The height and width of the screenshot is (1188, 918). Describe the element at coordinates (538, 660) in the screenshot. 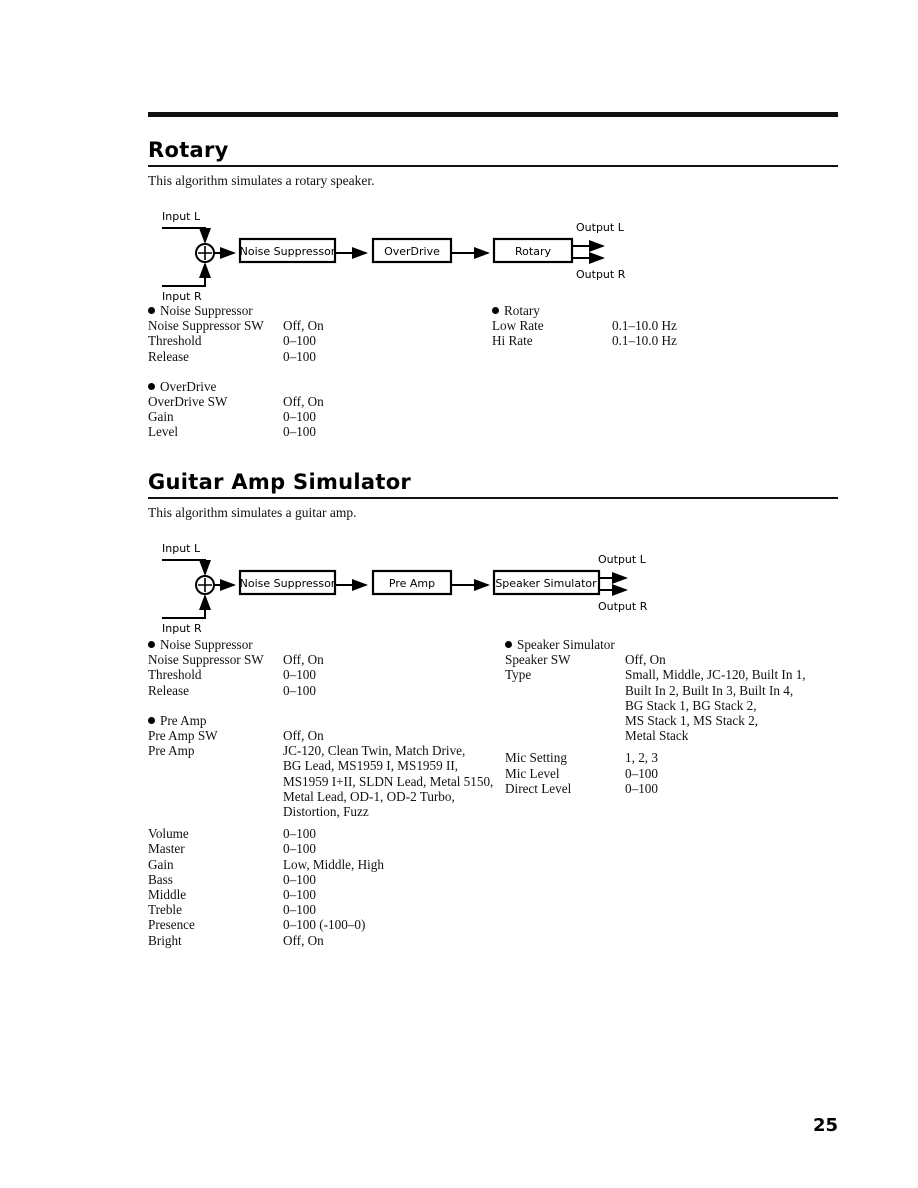

I see `param-label: Speaker SW` at that location.